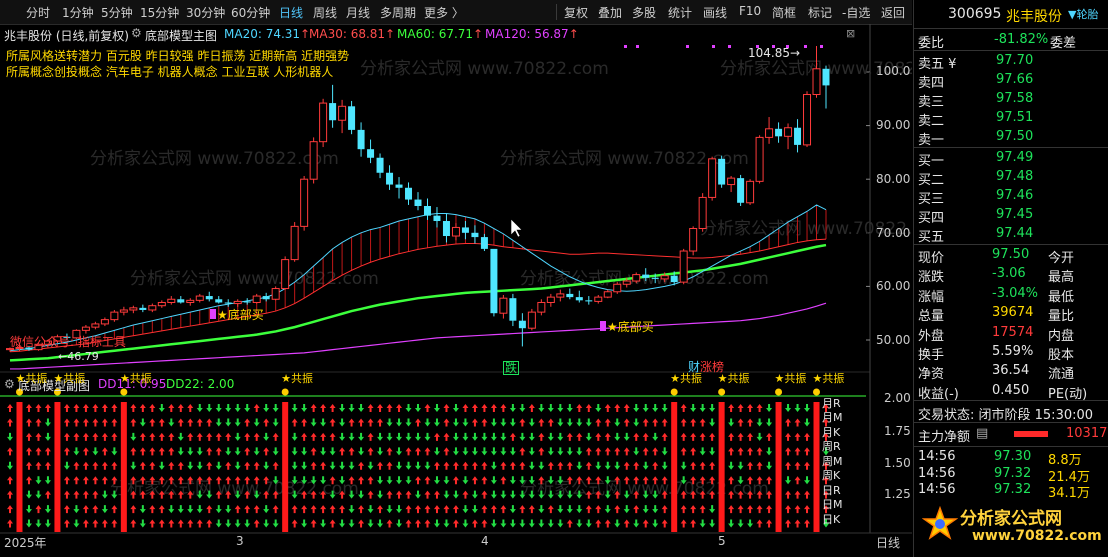 The height and width of the screenshot is (557, 1108). What do you see at coordinates (893, 12) in the screenshot?
I see `back-button: 返回` at bounding box center [893, 12].